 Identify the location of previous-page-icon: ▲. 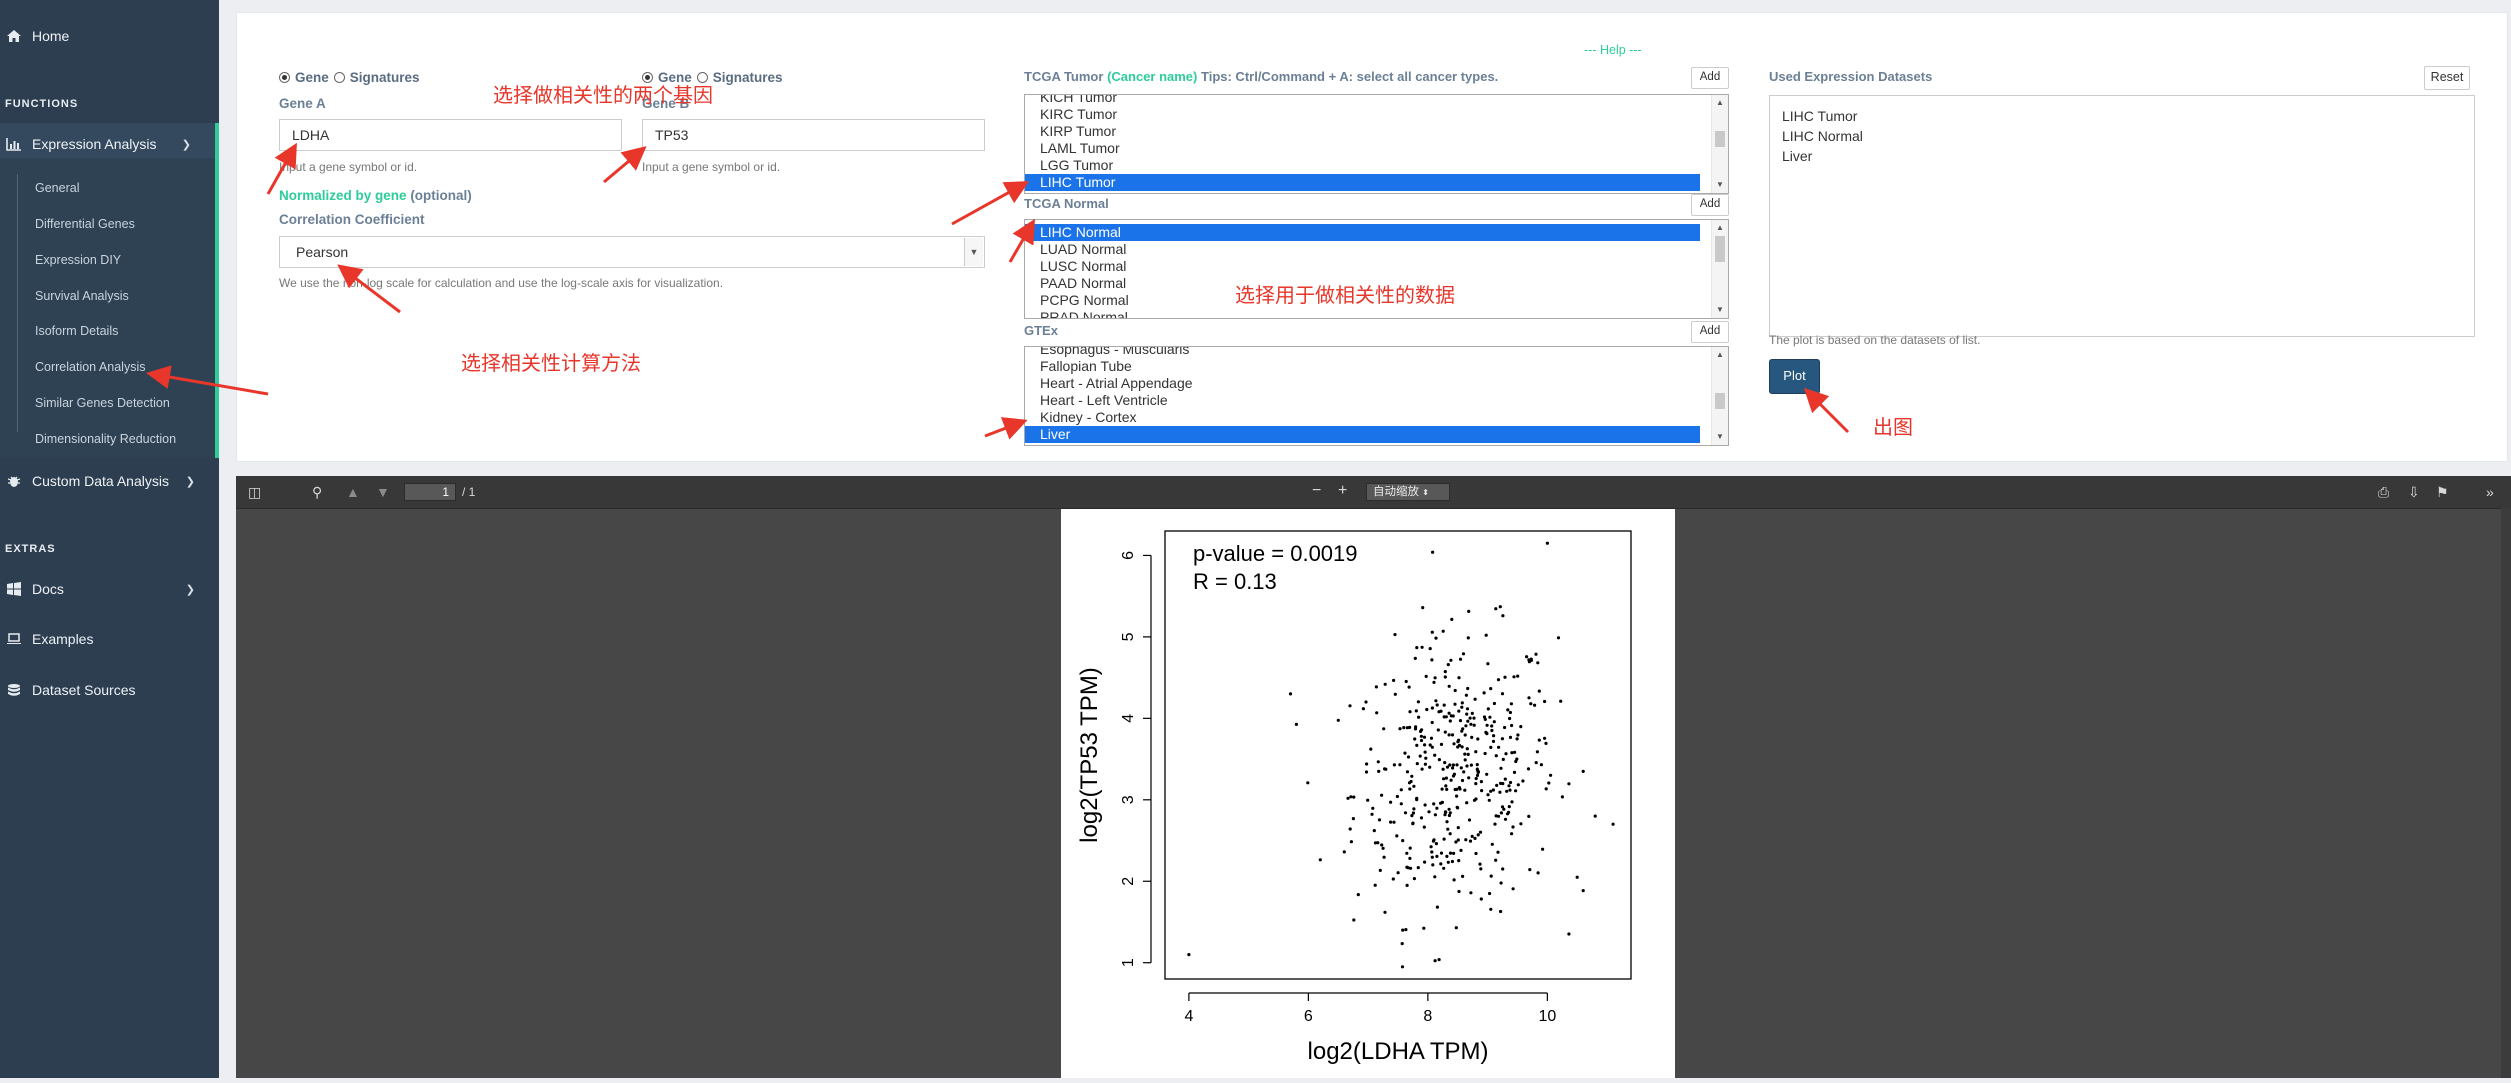
(353, 492).